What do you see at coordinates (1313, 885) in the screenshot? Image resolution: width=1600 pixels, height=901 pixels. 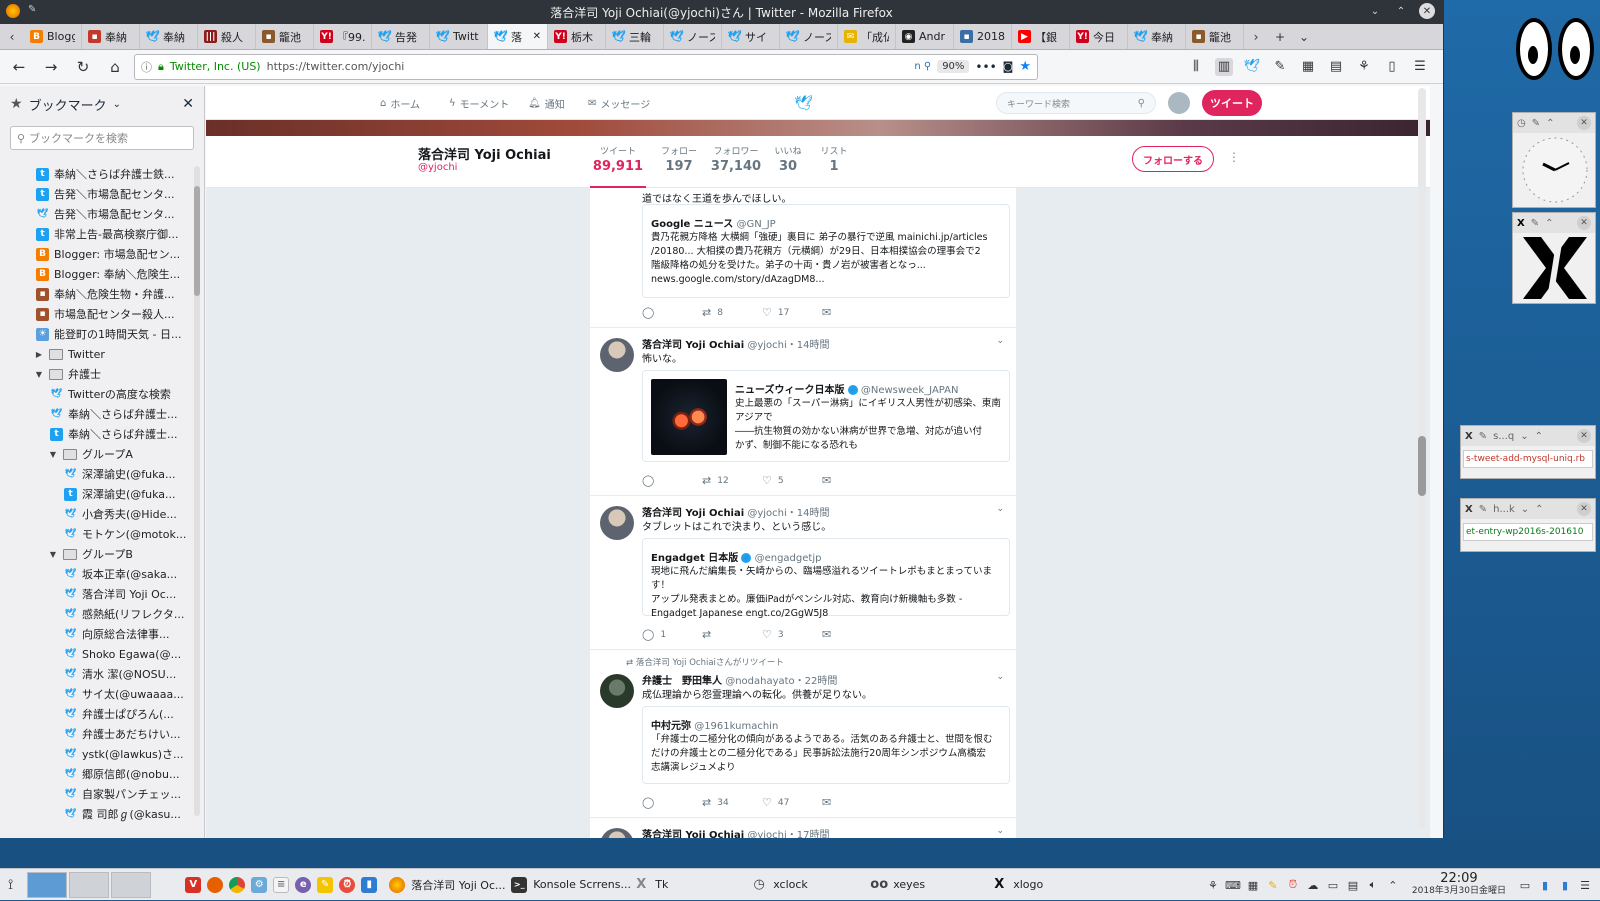 I see `cloud-icon: ☁` at bounding box center [1313, 885].